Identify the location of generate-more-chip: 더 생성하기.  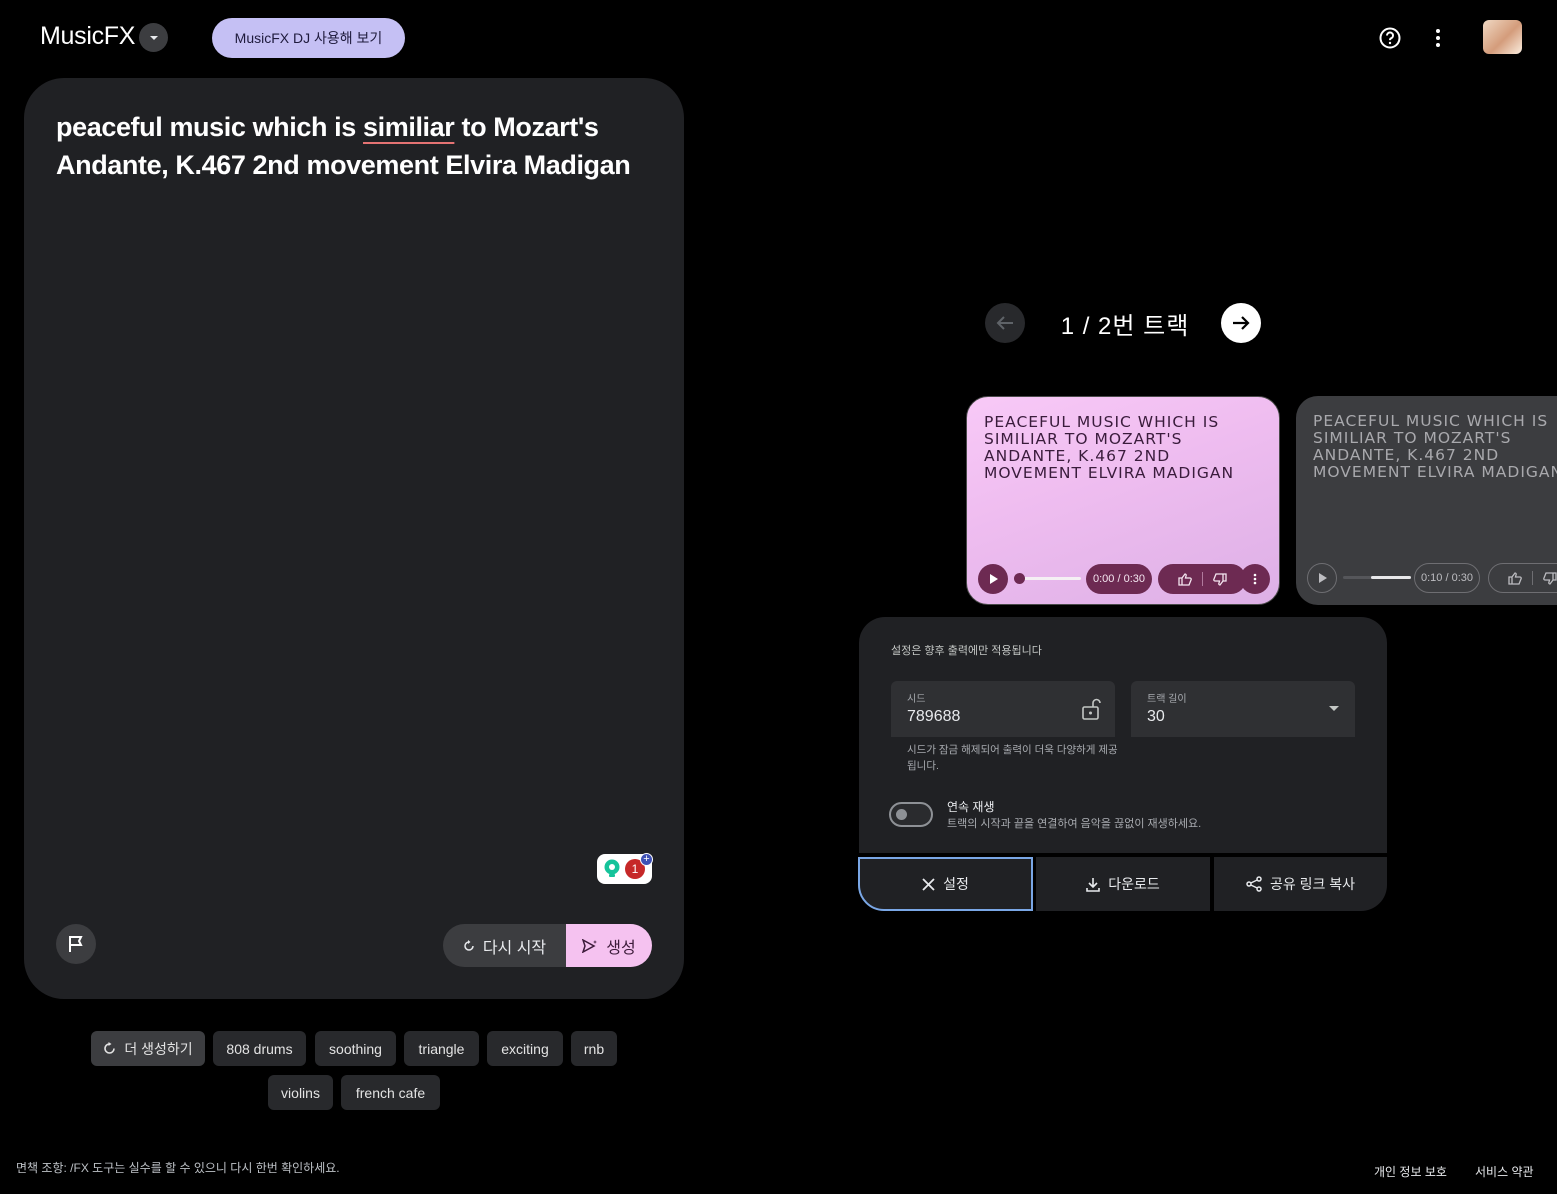
(148, 1048).